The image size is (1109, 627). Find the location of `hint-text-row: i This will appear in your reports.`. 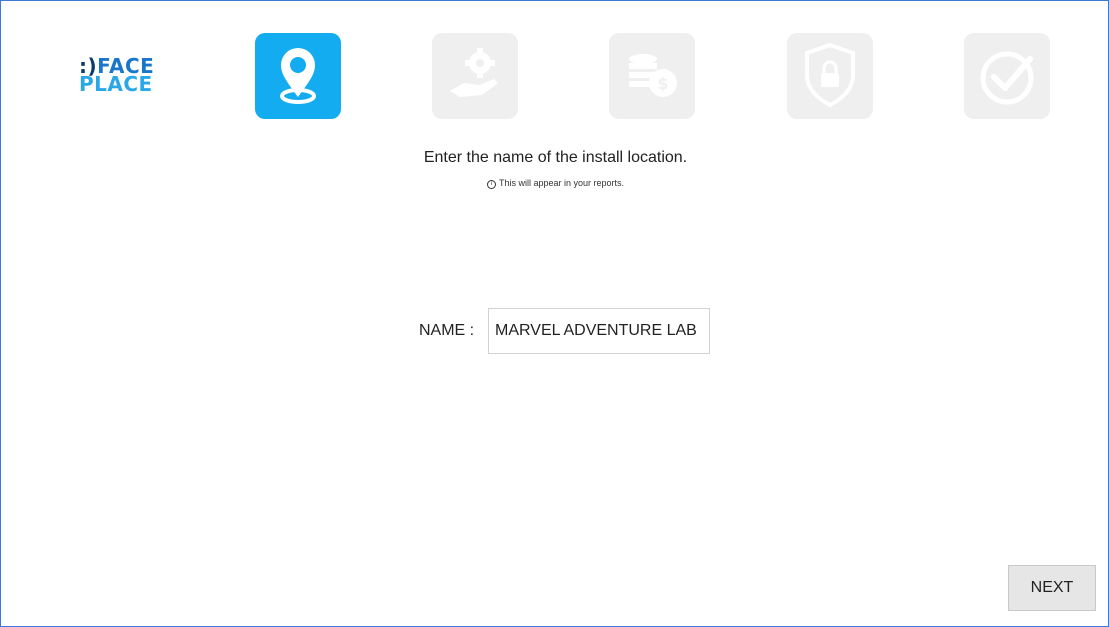

hint-text-row: i This will appear in your reports. is located at coordinates (555, 183).